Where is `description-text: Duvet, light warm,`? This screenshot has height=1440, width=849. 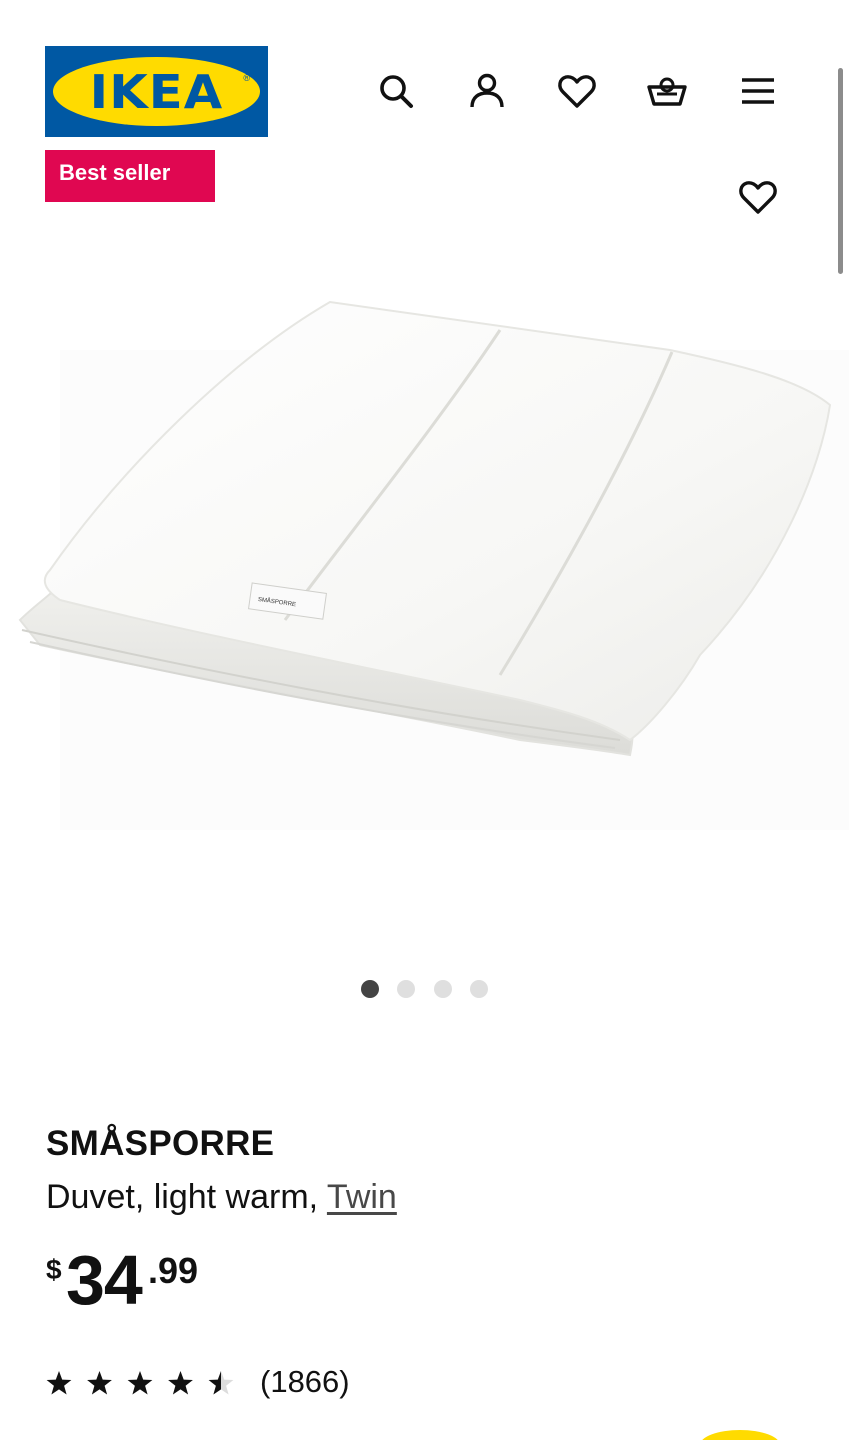 description-text: Duvet, light warm, is located at coordinates (186, 1197).